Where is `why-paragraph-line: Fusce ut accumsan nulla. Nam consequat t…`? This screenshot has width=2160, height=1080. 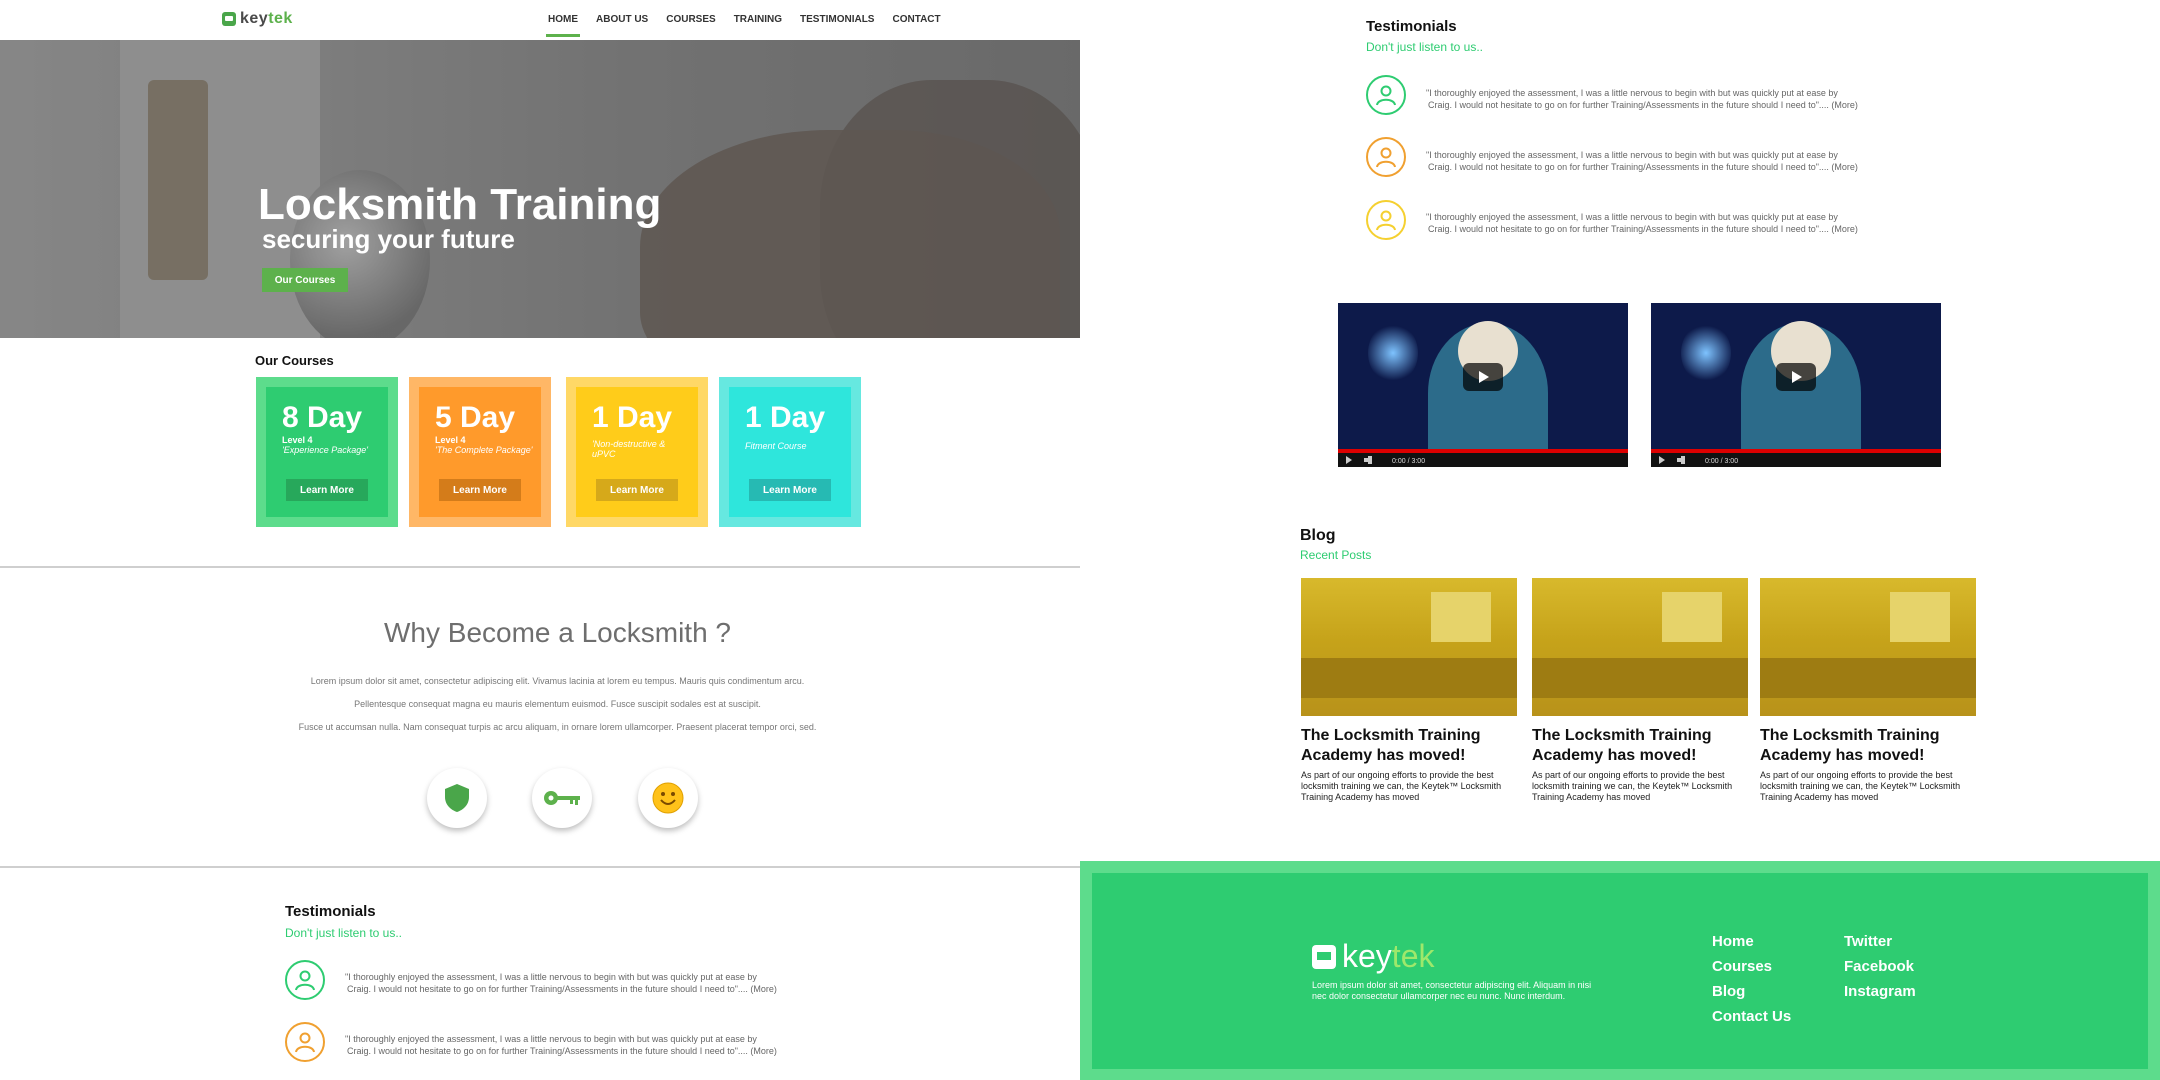
why-paragraph-line: Fusce ut accumsan nulla. Nam consequat t… is located at coordinates (557, 727).